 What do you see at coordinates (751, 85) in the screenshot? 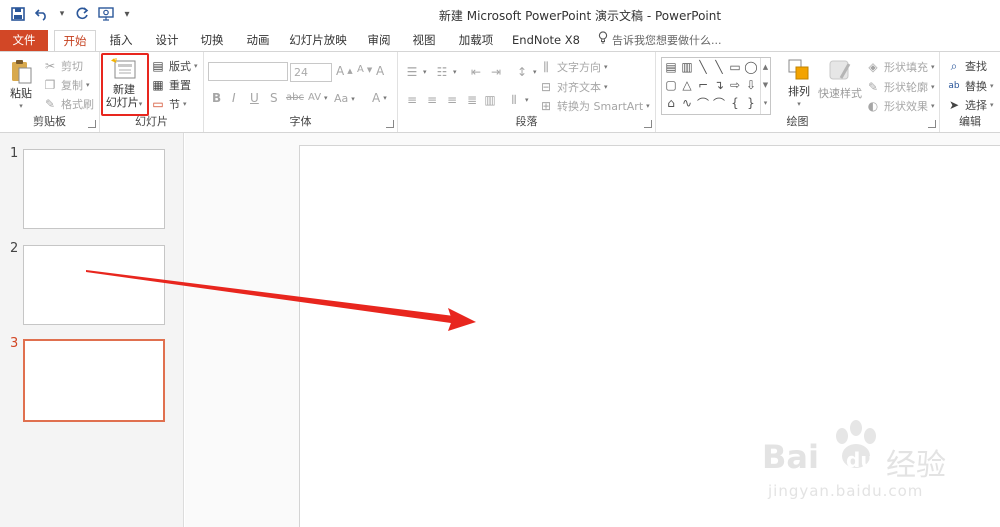
I see `down-arrow-shape-icon: ⇩` at bounding box center [751, 85].